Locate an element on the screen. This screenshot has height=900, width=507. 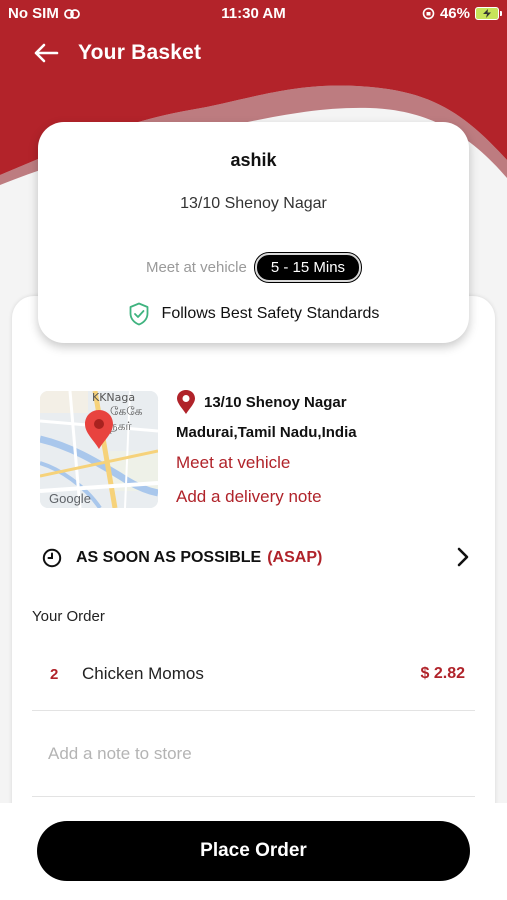
item-quantity: 2 is located at coordinates (54, 674).